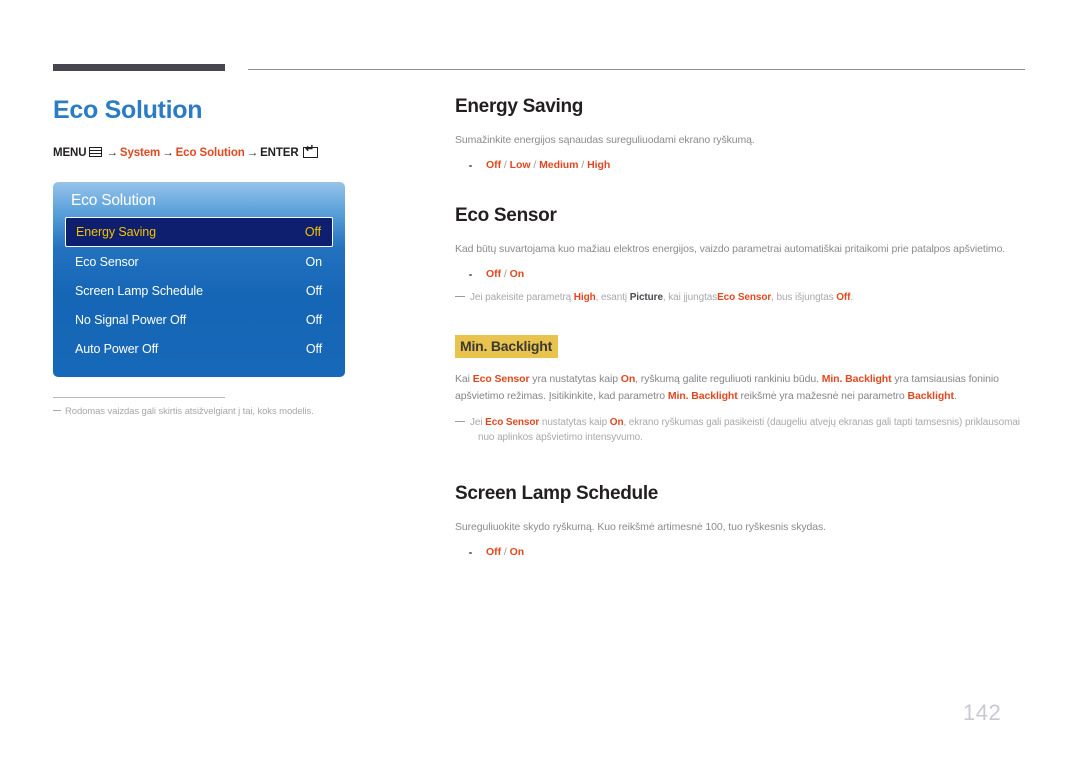 This screenshot has height=763, width=1080. I want to click on mb-text-1: Kai, so click(464, 378).